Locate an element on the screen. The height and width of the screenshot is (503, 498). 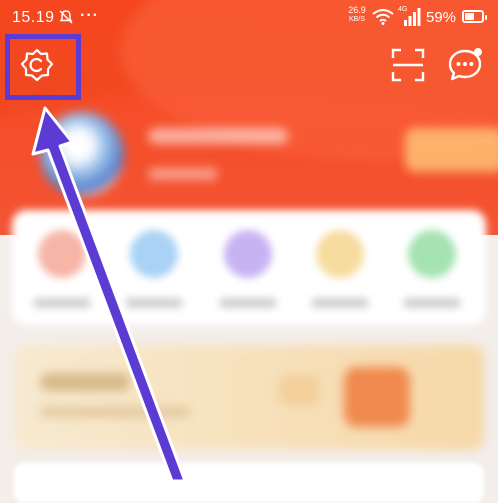
more-notifications-icon: ··· is located at coordinates (89, 15).